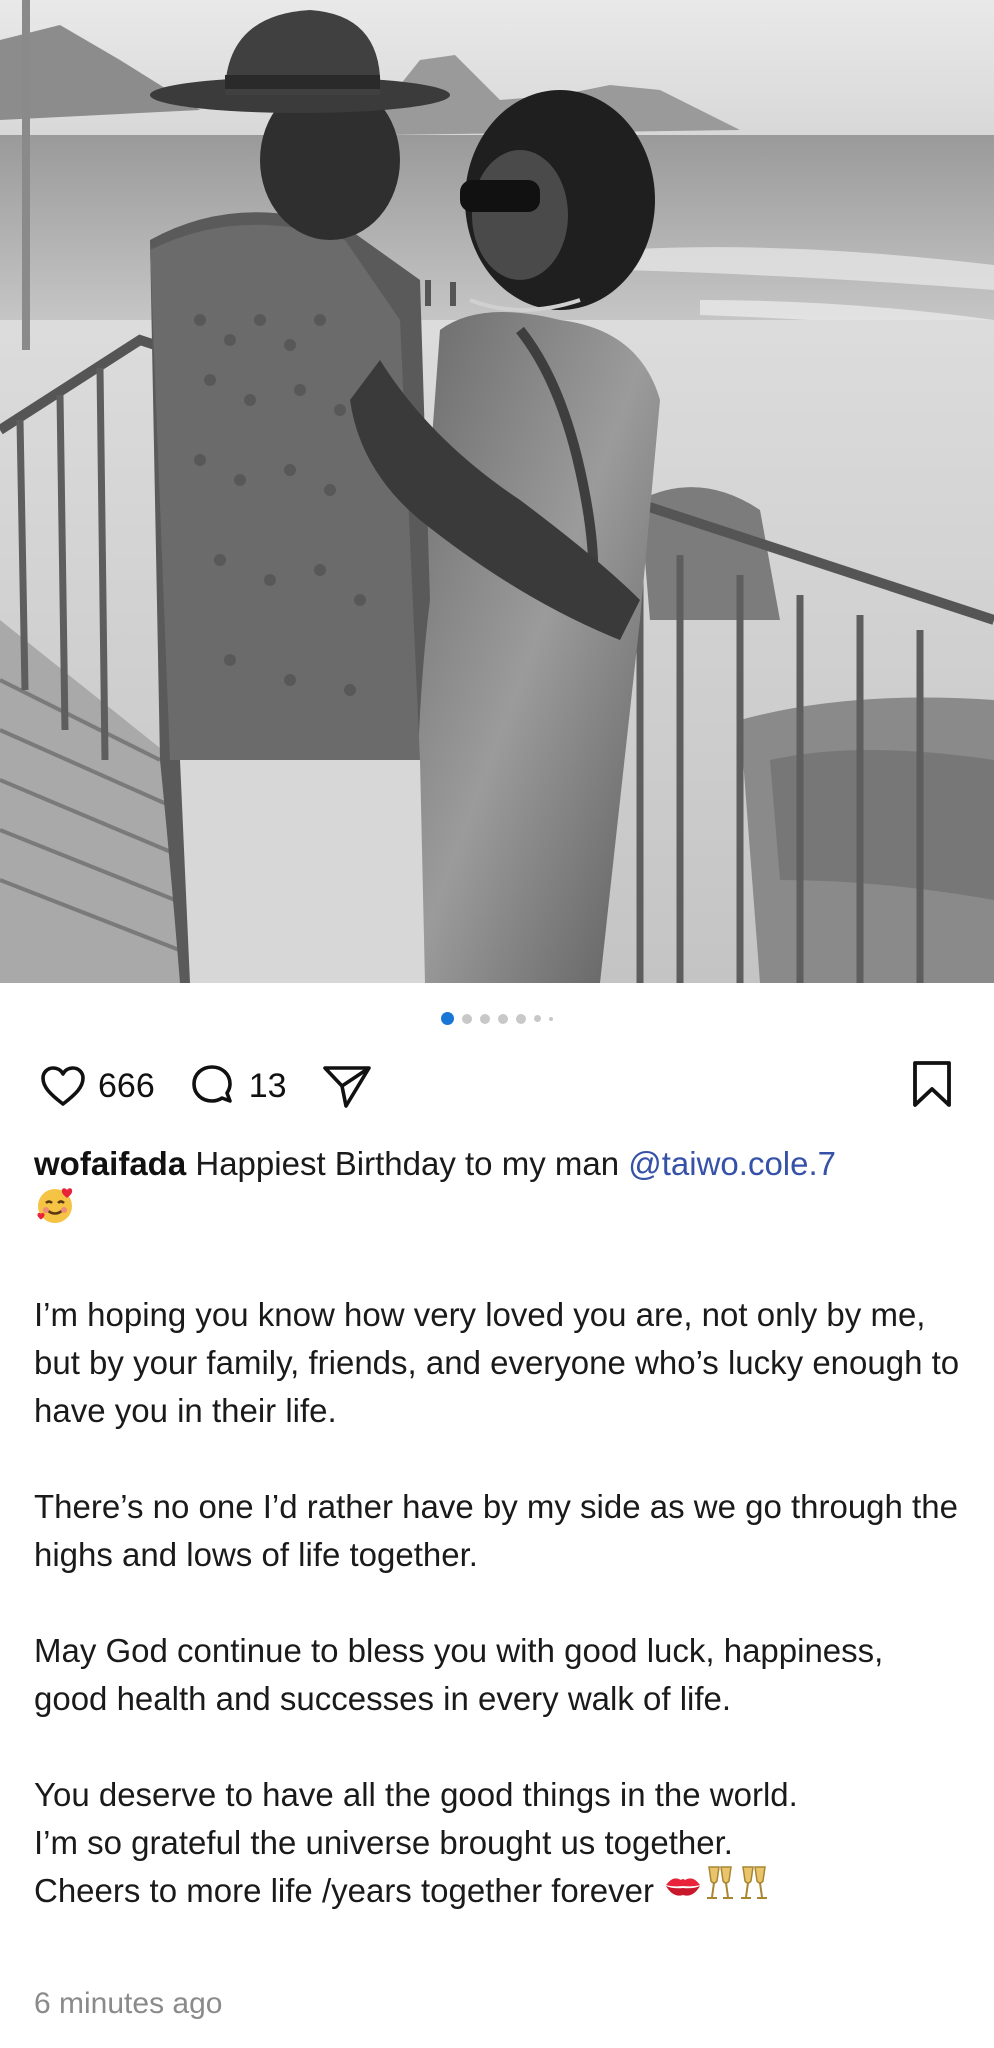 This screenshot has height=2048, width=994. Describe the element at coordinates (732, 1163) in the screenshot. I see `user-mention-link: @taiwo.cole.7` at that location.